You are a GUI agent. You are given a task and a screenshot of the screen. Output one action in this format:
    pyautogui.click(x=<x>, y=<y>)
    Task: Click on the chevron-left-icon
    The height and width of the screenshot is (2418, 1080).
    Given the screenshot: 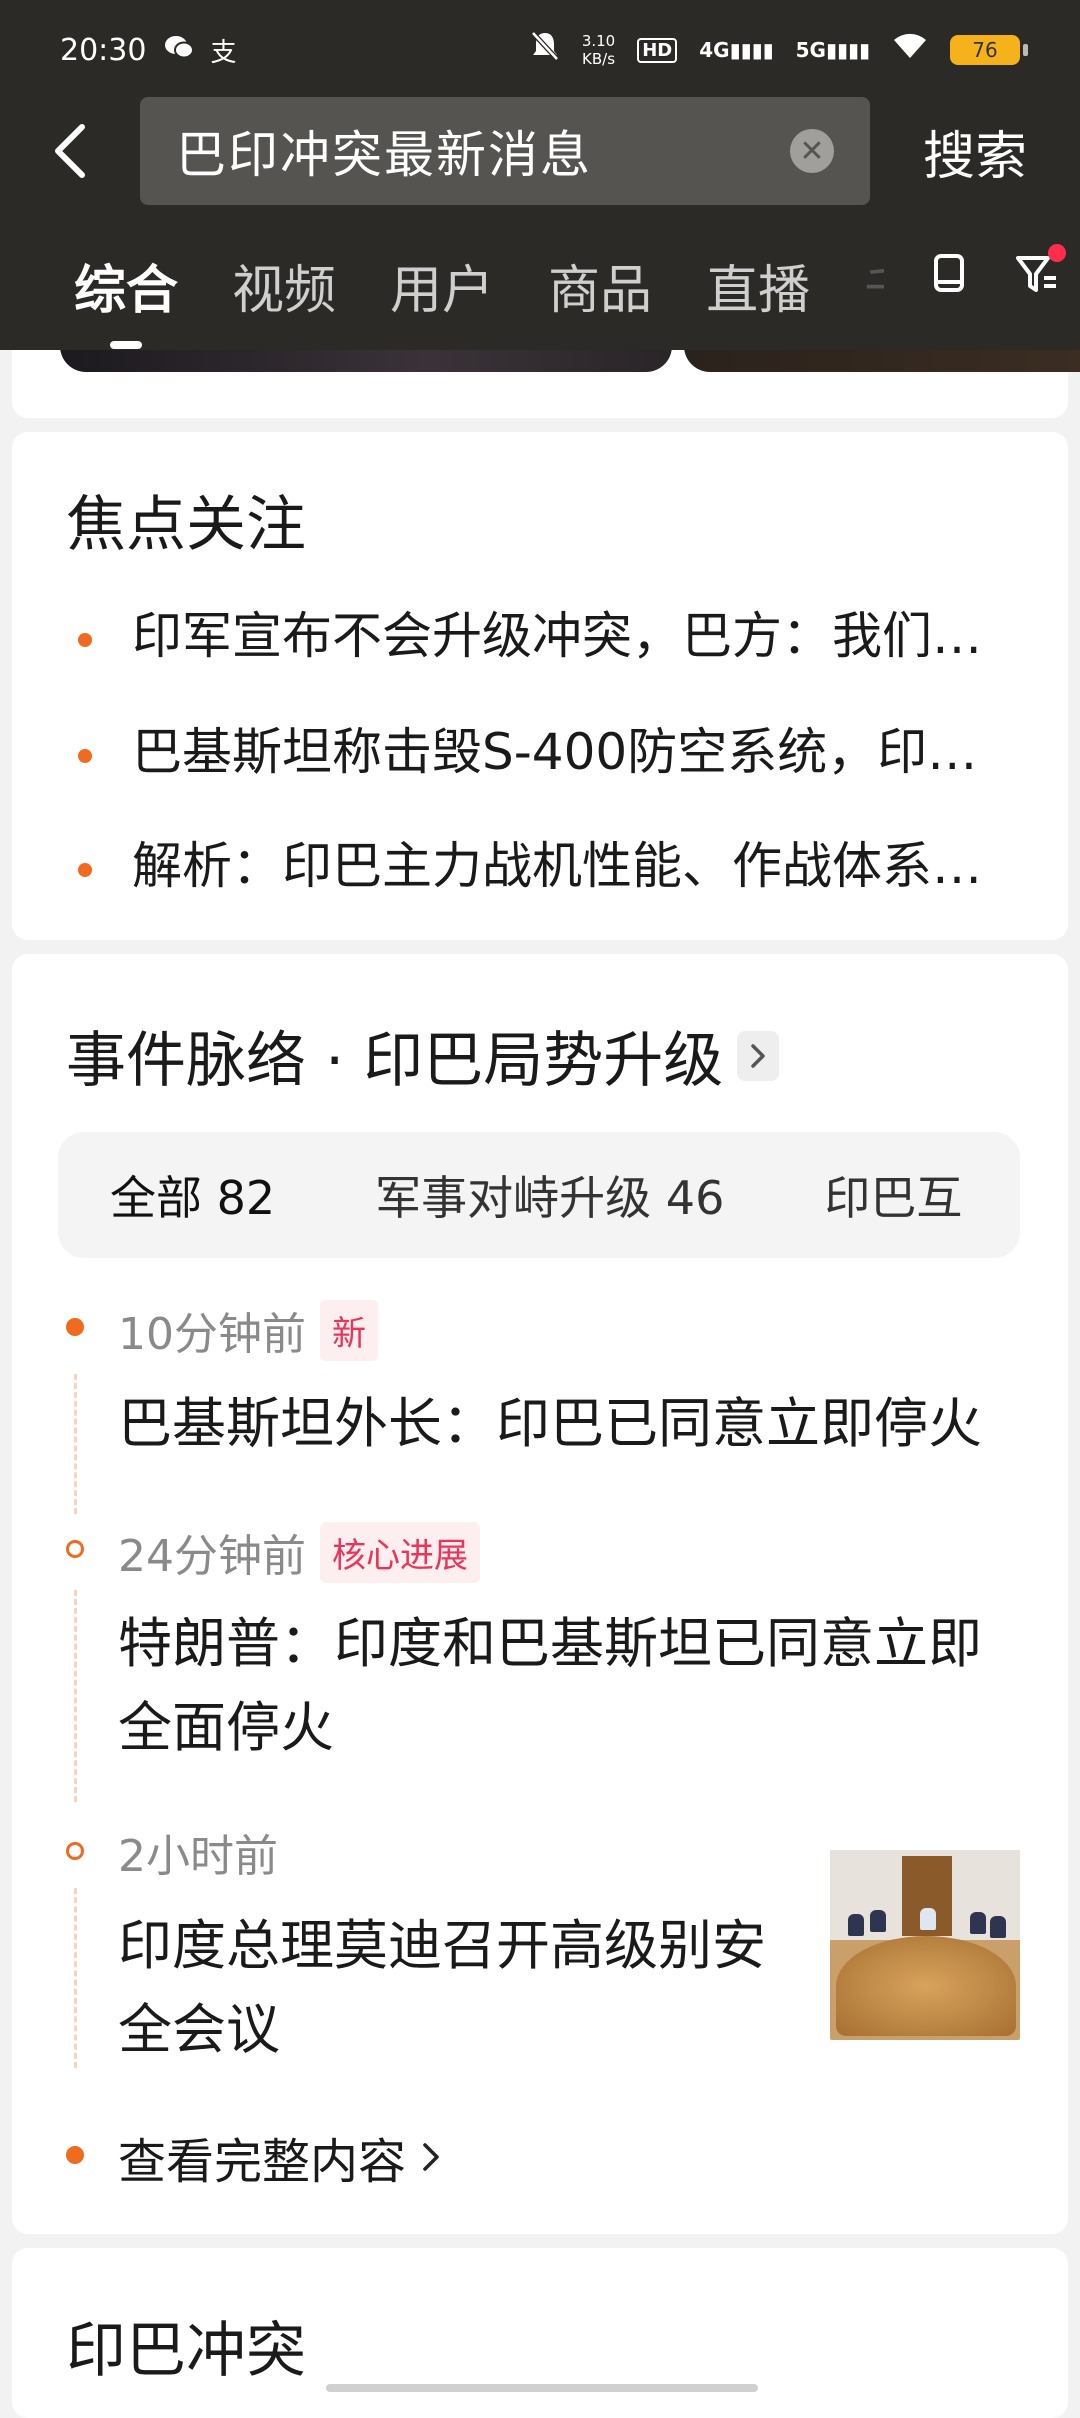 What is the action you would take?
    pyautogui.click(x=70, y=151)
    